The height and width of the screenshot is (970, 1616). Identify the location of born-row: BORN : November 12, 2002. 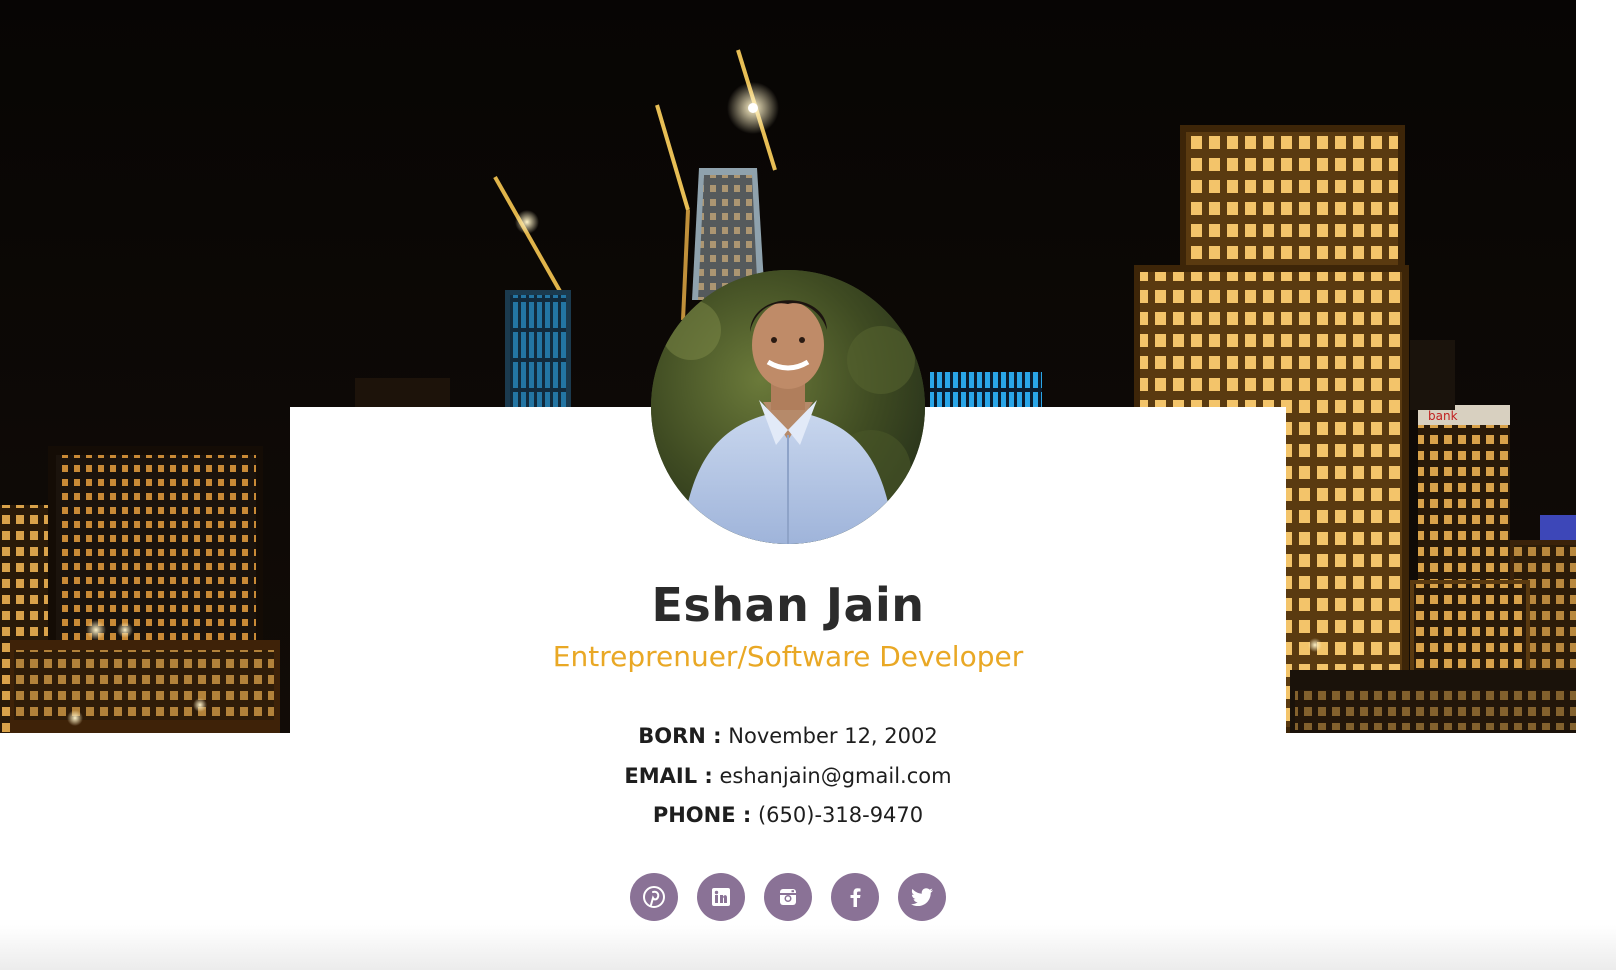
(788, 736).